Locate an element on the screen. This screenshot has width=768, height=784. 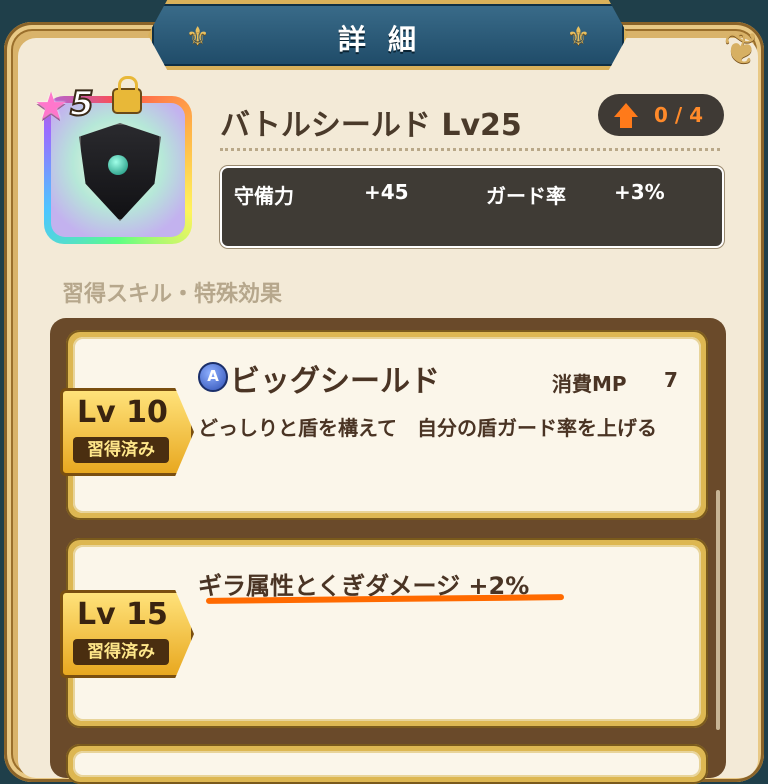
mp-value: 7 is located at coordinates (671, 380).